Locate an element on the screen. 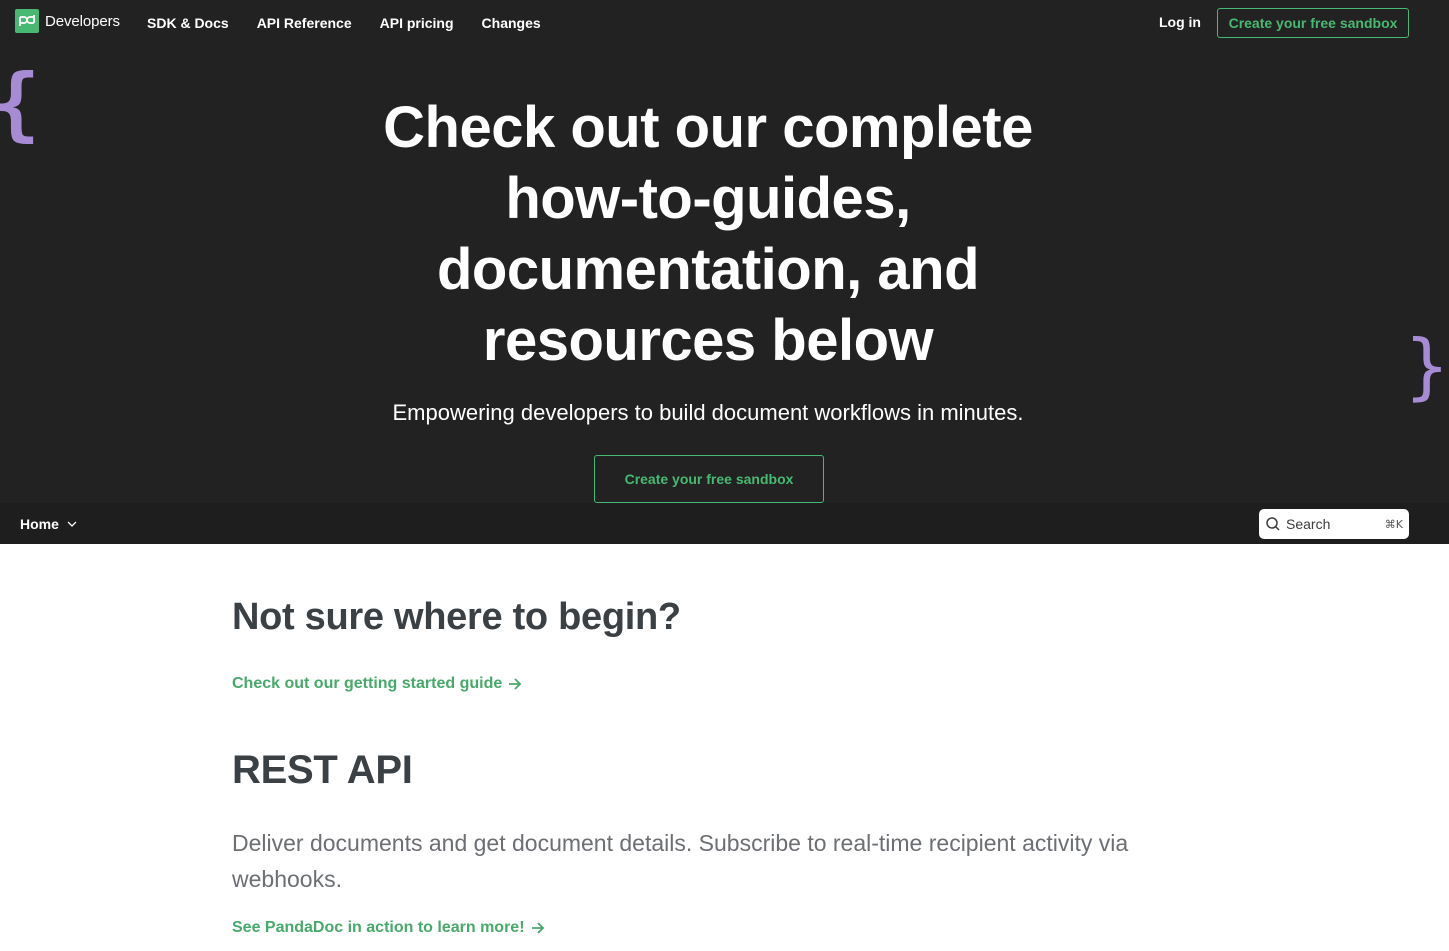 The width and height of the screenshot is (1449, 951). pandadoc-in-action-link: See PandaDoc in action to learn more! is located at coordinates (388, 928).